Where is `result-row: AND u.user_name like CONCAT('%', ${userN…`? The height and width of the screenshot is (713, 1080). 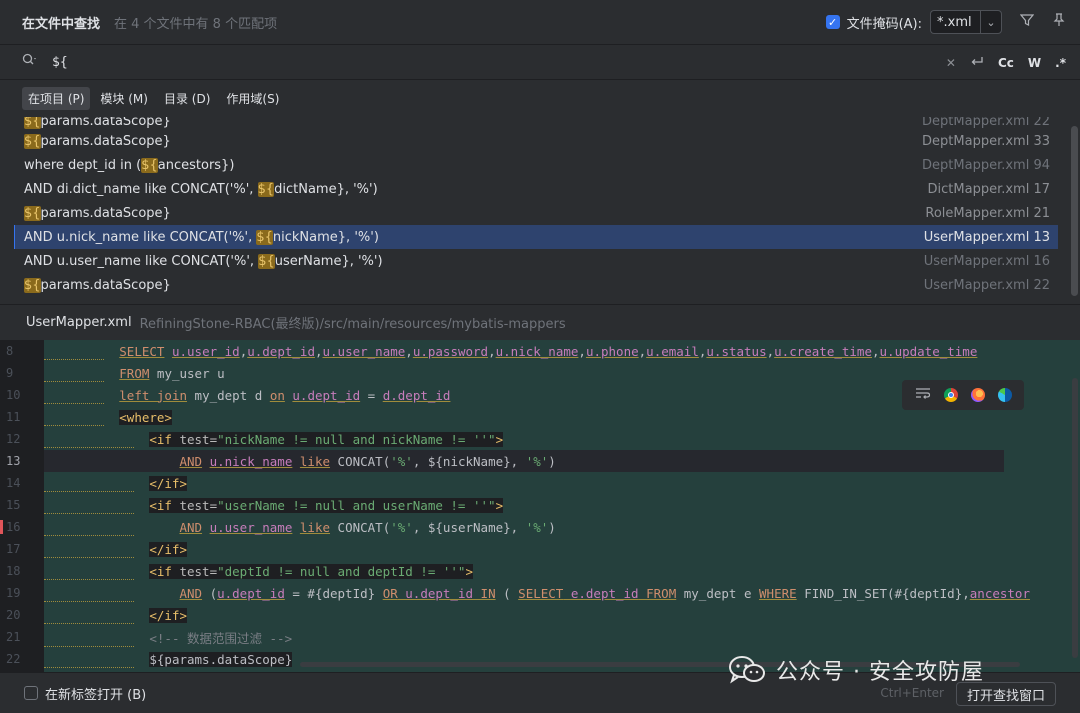
result-row: AND u.user_name like CONCAT('%', ${userN… is located at coordinates (540, 261).